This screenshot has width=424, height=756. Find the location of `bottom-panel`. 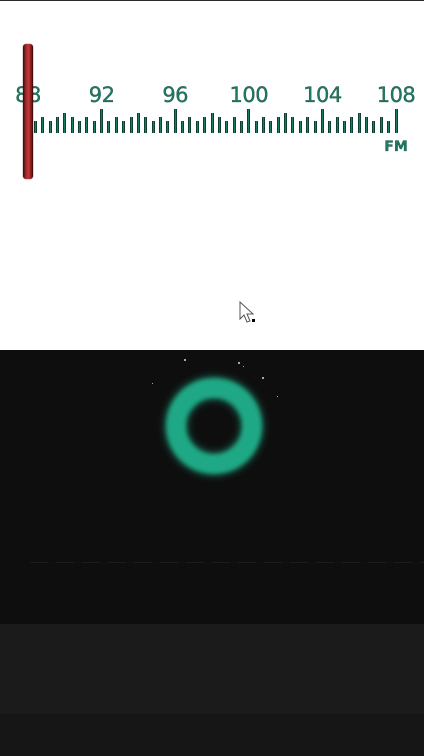

bottom-panel is located at coordinates (212, 669).